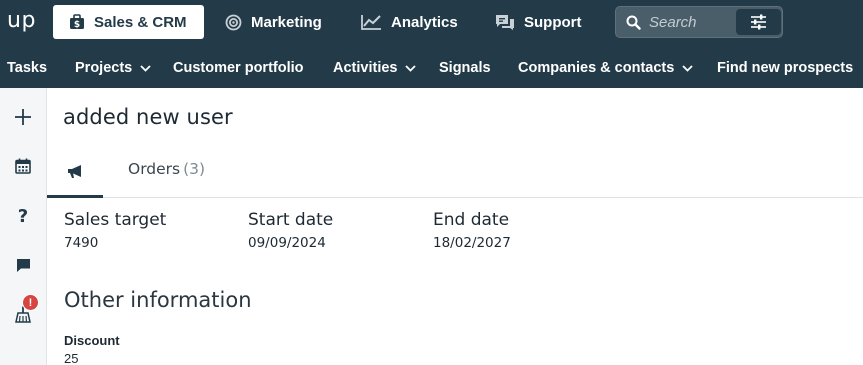  I want to click on nav-signals: Signals, so click(465, 68).